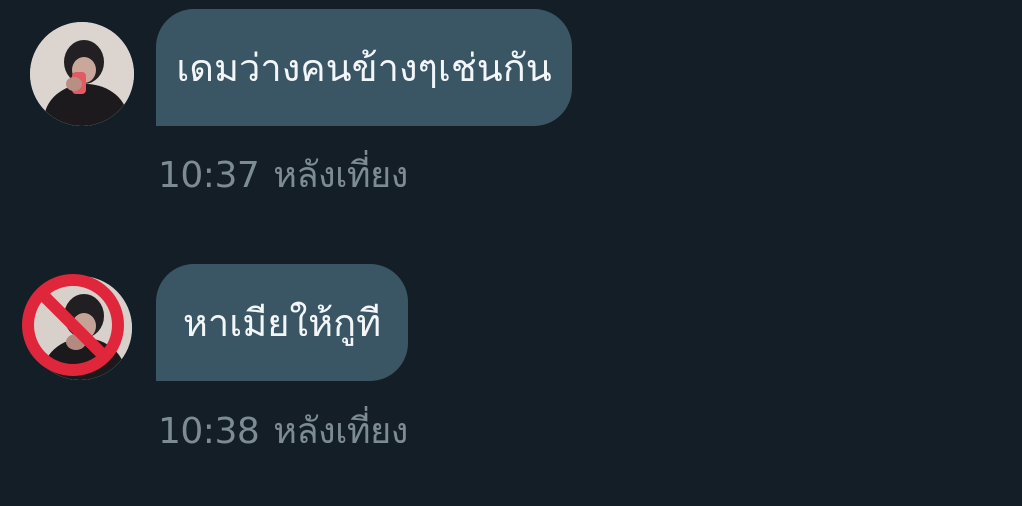  I want to click on message-text: หาเมียให้กูที, so click(282, 322).